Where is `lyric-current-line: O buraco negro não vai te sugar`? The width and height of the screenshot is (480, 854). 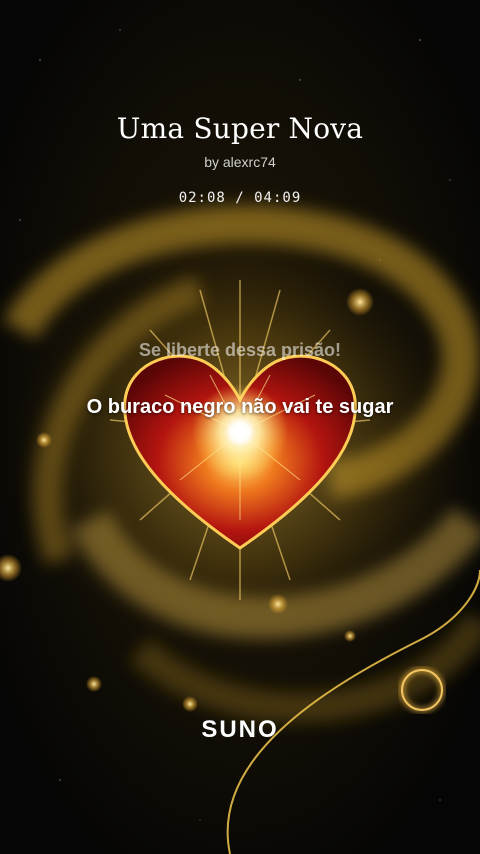
lyric-current-line: O buraco negro não vai te sugar is located at coordinates (240, 407).